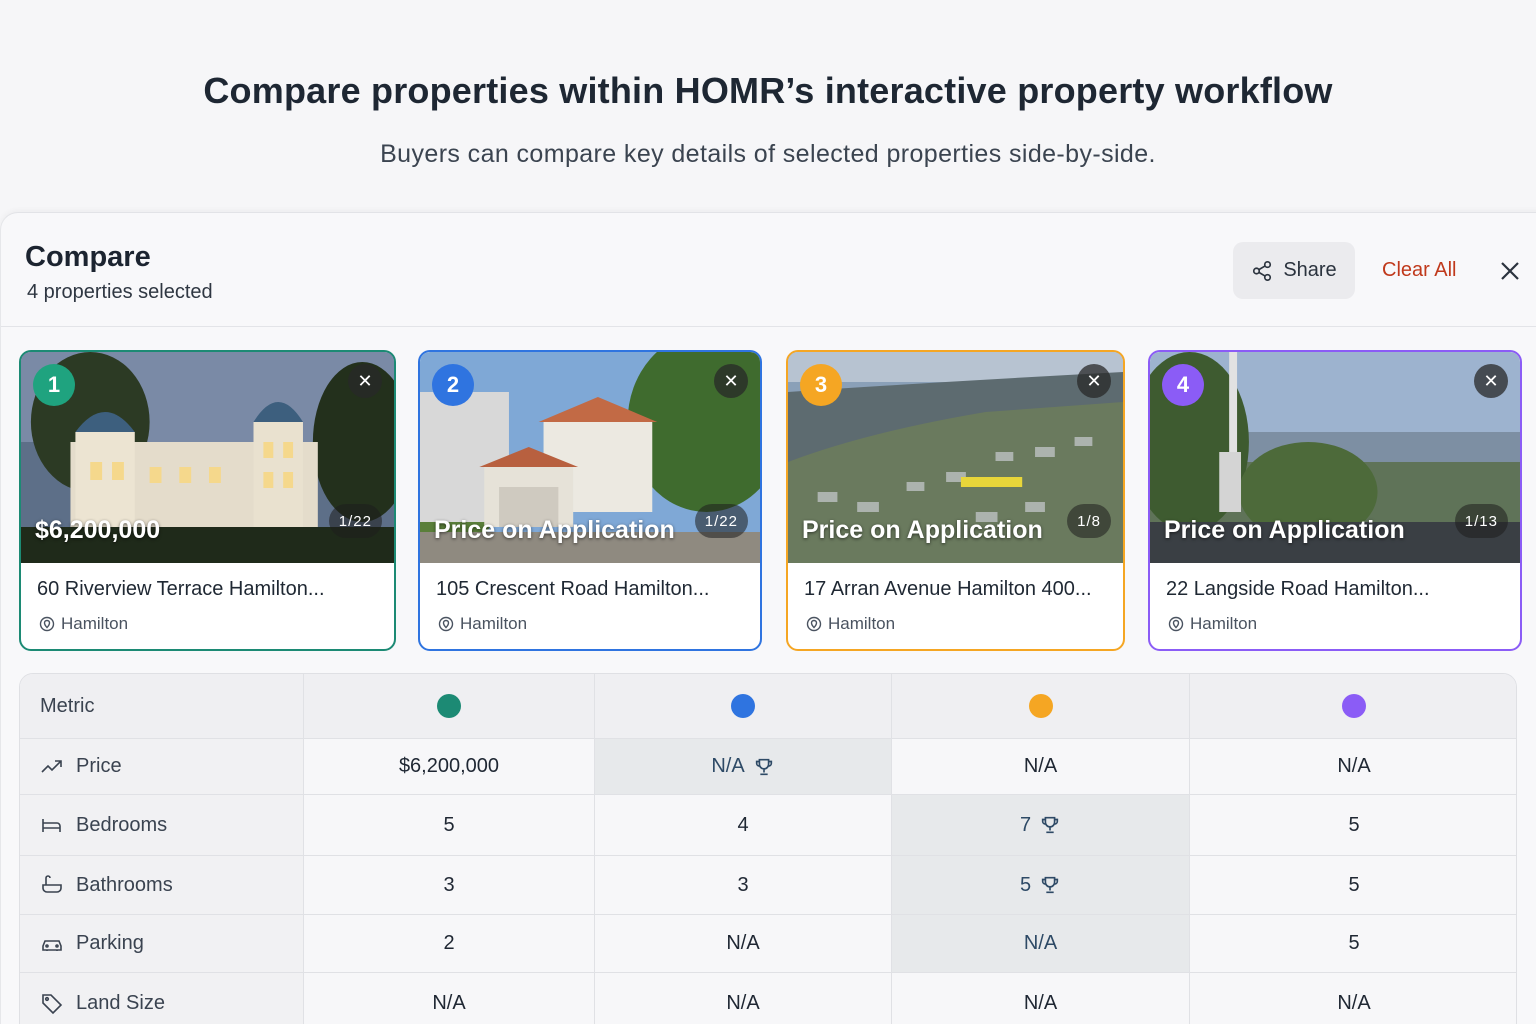  Describe the element at coordinates (821, 385) in the screenshot. I see `property-number-badge: 3` at that location.